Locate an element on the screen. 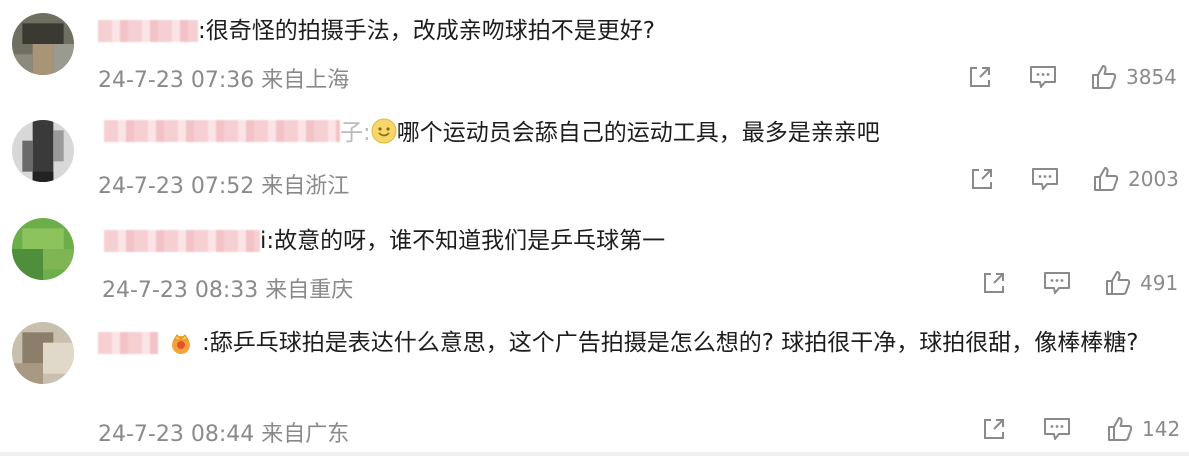  comment-time: 24-7-23 08:44 is located at coordinates (176, 434).